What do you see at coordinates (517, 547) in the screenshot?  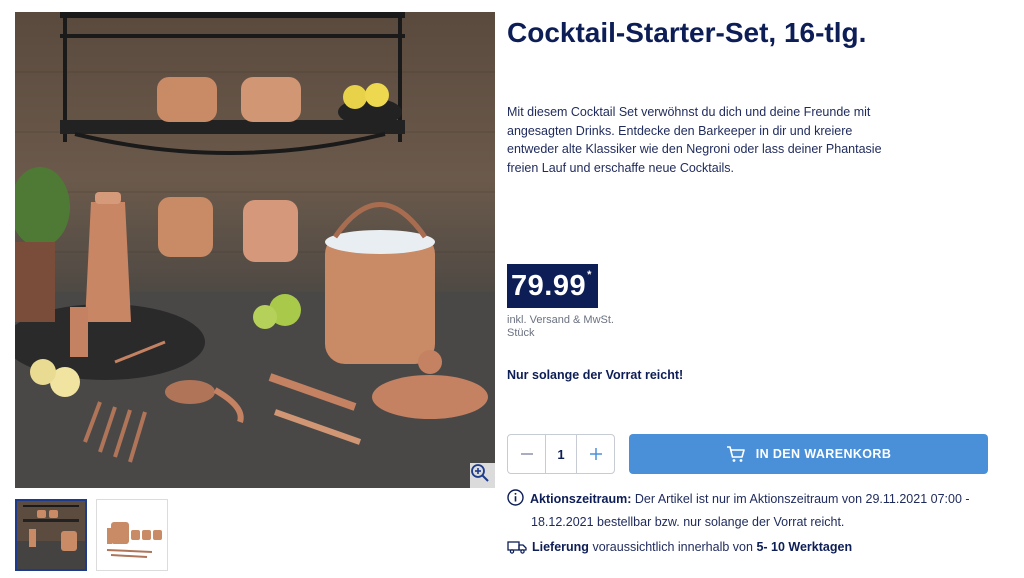 I see `truck-icon` at bounding box center [517, 547].